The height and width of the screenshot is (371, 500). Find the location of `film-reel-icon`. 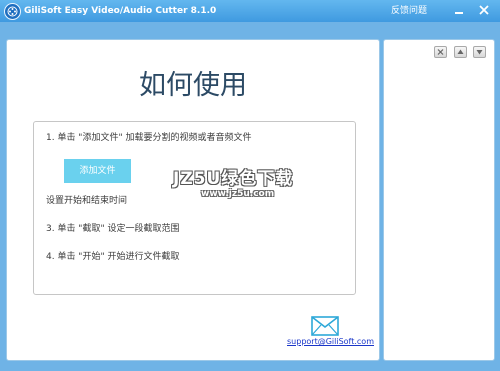

film-reel-icon is located at coordinates (12, 11).